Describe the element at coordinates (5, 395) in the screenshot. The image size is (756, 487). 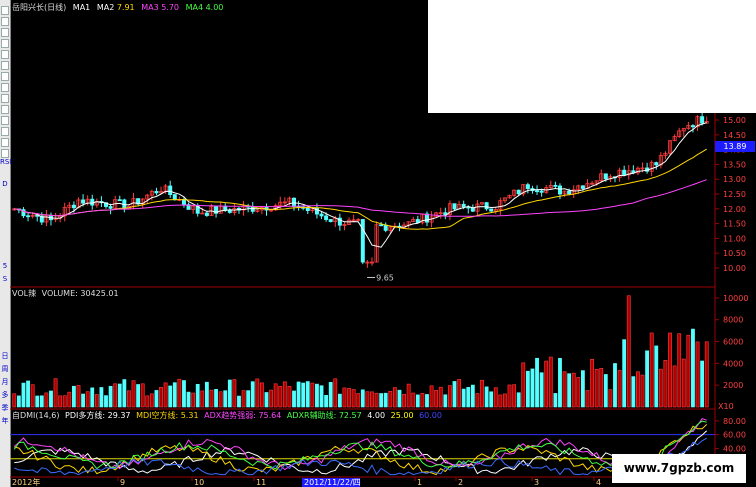
I see `toolbar-label-8: 多` at that location.